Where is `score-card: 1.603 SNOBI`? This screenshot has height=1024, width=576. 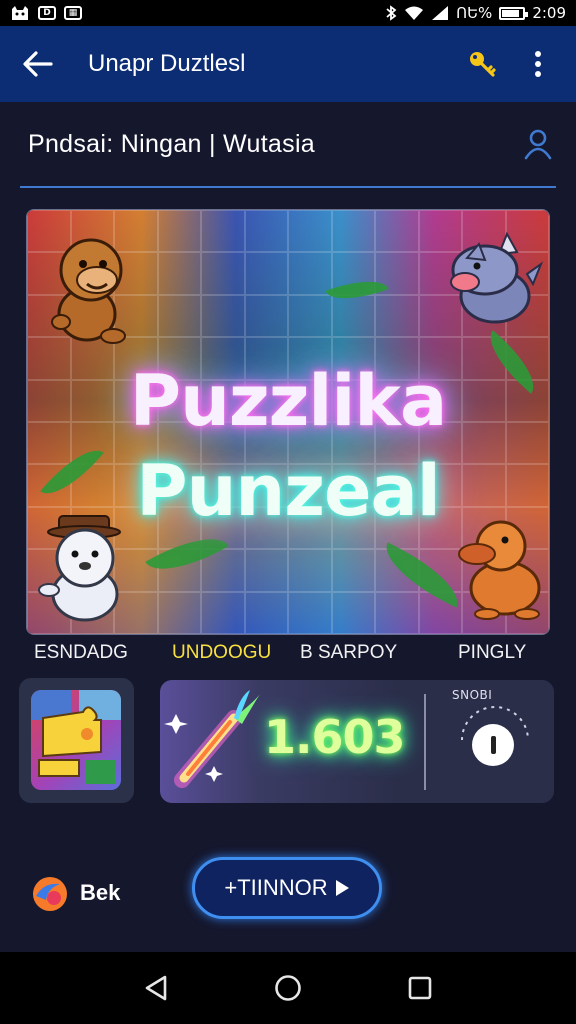
score-card: 1.603 SNOBI is located at coordinates (357, 741).